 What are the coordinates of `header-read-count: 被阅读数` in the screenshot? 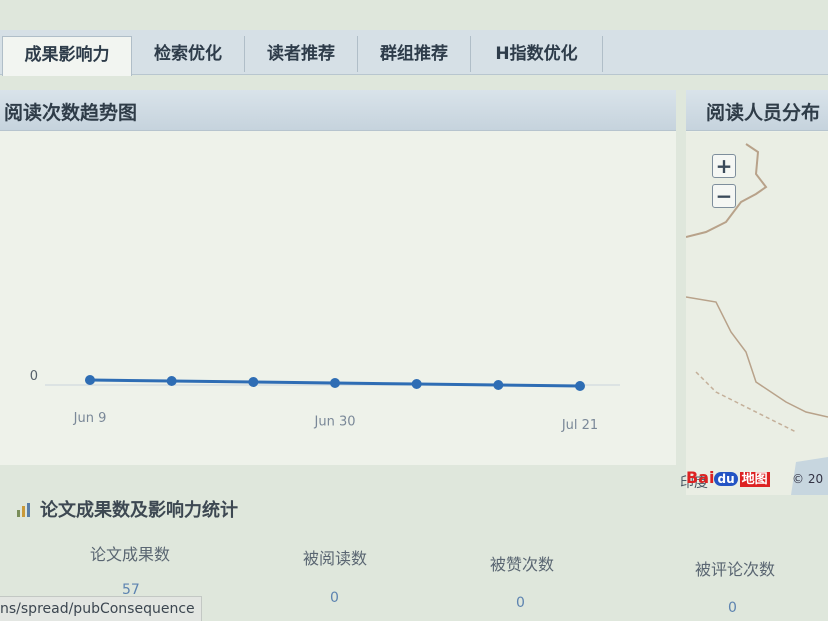 It's located at (335, 558).